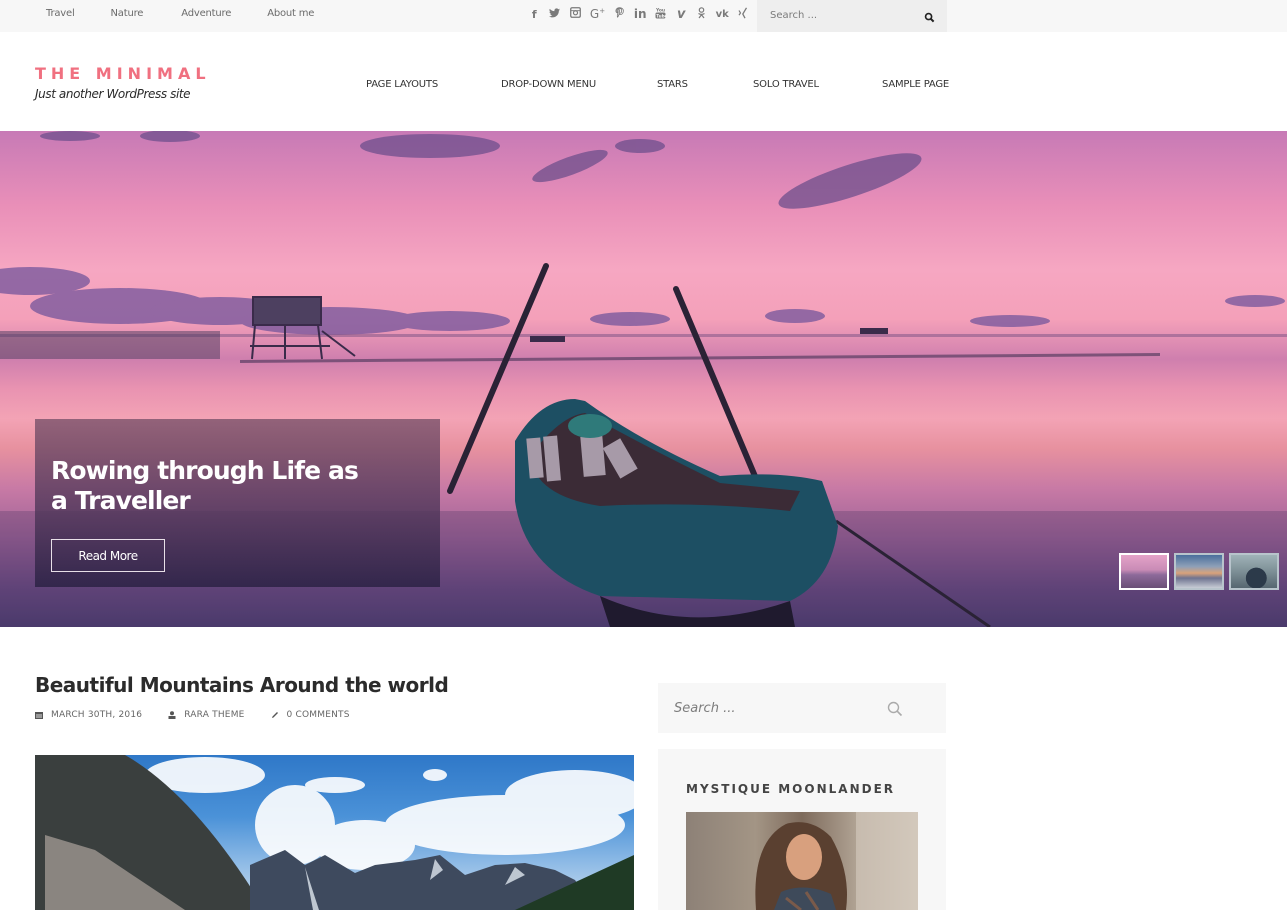 This screenshot has height=910, width=1287. I want to click on post-meta: MARCH 30TH, 2016 RARA THEME 0 COMMENTS, so click(205, 715).